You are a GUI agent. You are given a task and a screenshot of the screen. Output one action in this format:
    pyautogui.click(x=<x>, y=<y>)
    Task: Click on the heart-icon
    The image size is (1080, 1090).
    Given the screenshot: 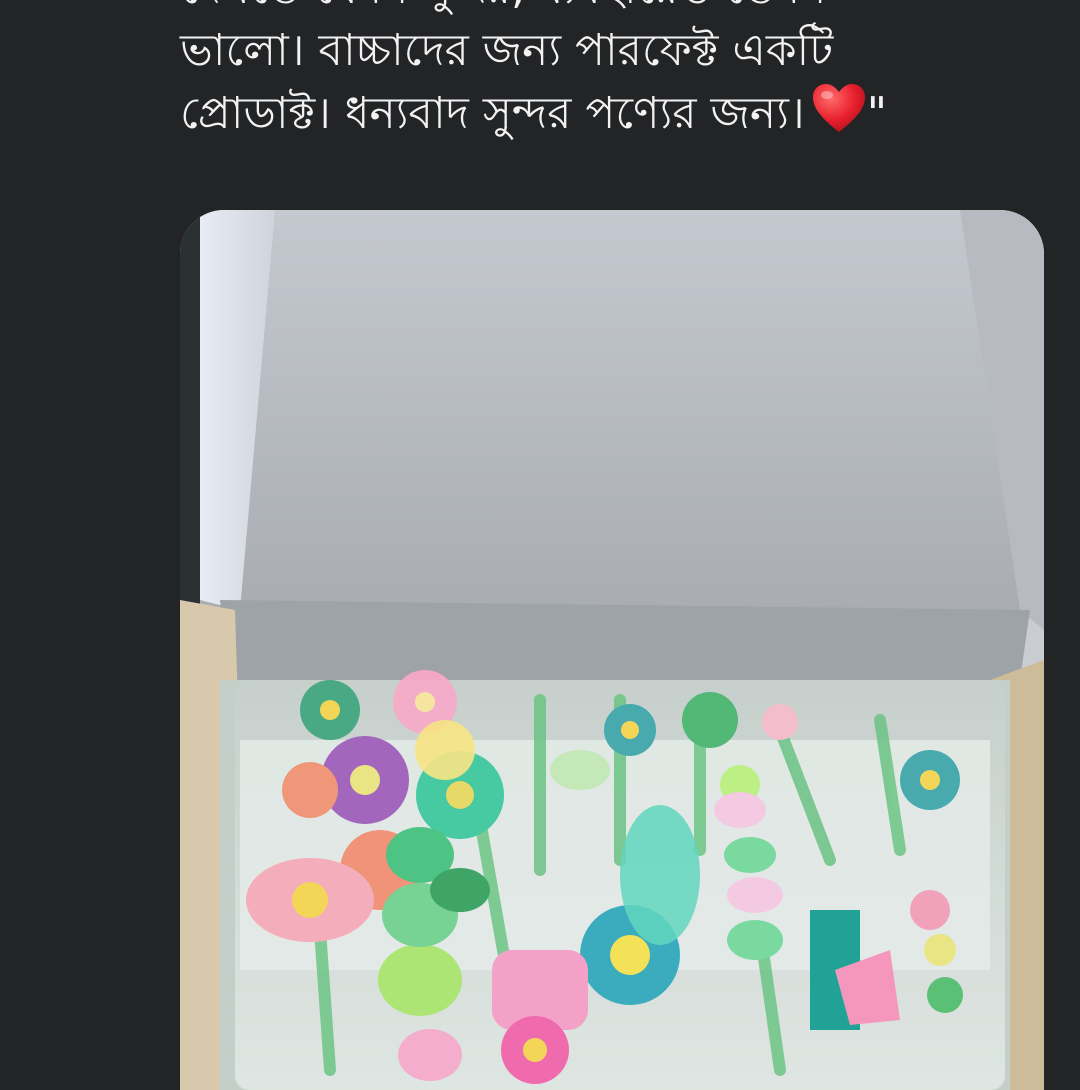 What is the action you would take?
    pyautogui.click(x=839, y=108)
    